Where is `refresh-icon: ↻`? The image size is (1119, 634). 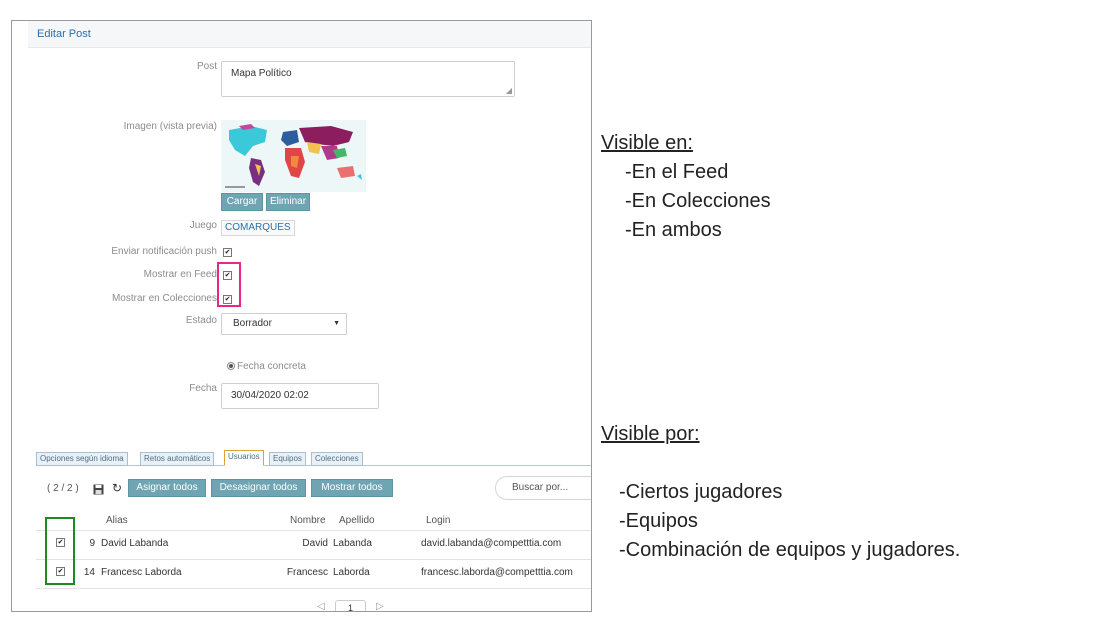
refresh-icon: ↻ is located at coordinates (117, 488).